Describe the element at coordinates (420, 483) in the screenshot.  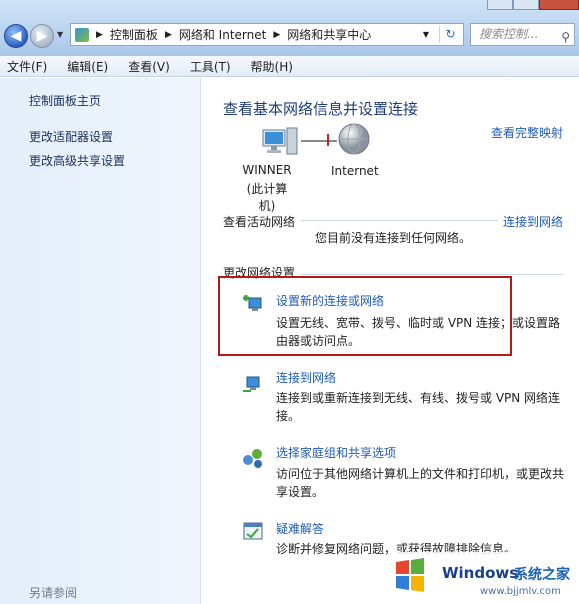
I see `homegroup-sharing-desc: 访问位于其他网络计算机上的文件和打印机，或更改共享设置。` at that location.